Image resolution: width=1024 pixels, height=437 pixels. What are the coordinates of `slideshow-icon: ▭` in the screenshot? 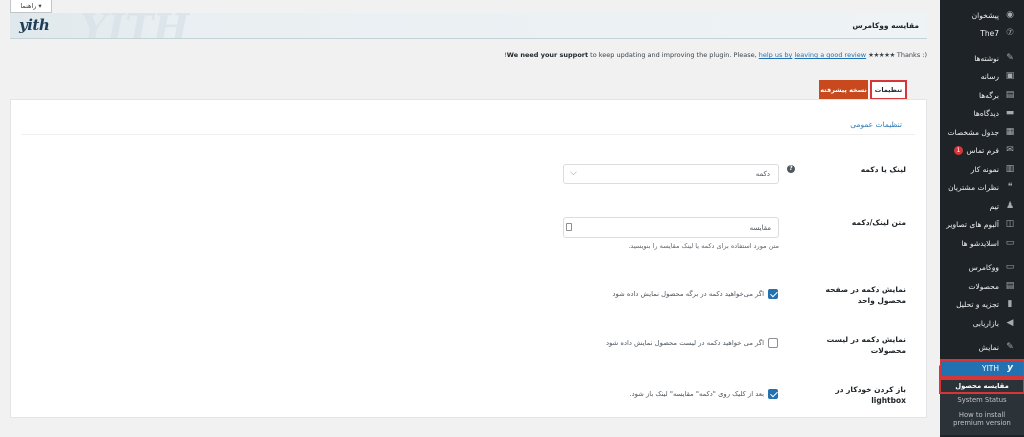 It's located at (1010, 242).